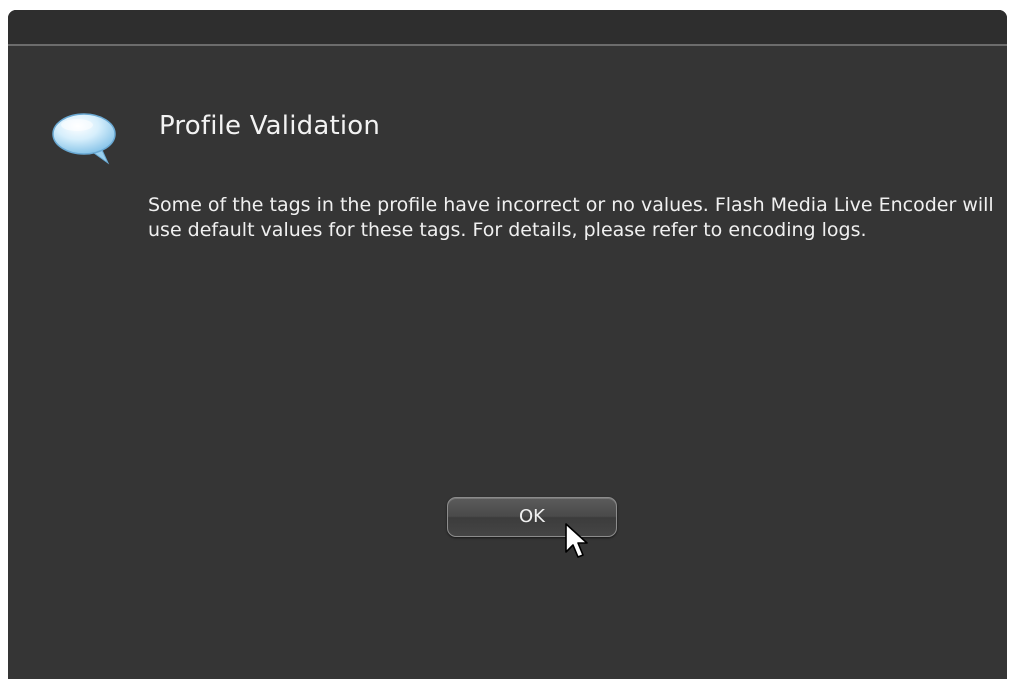 The height and width of the screenshot is (679, 1009). What do you see at coordinates (577, 542) in the screenshot?
I see `mouse-cursor-icon` at bounding box center [577, 542].